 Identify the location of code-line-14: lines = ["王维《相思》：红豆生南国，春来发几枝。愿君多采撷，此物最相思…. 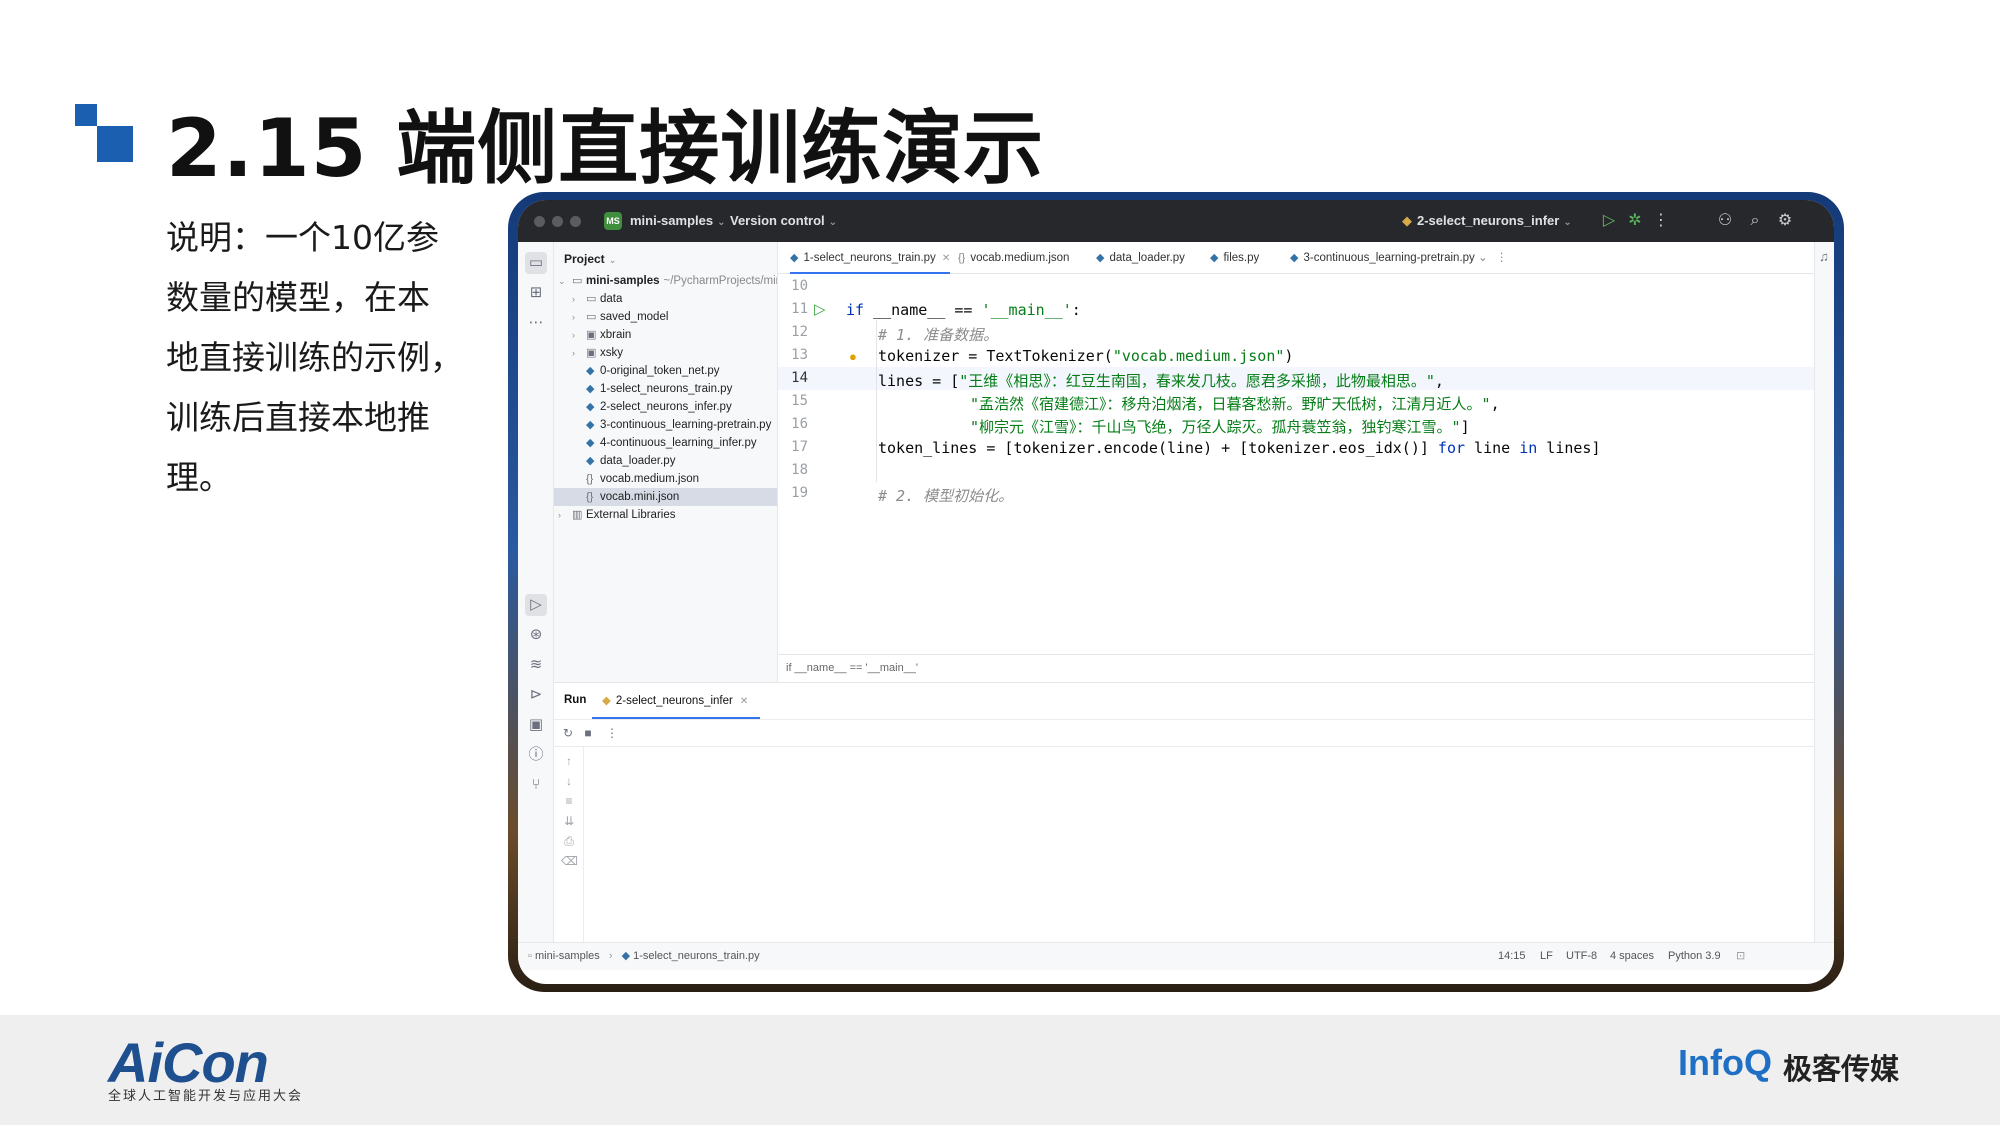
(1161, 380).